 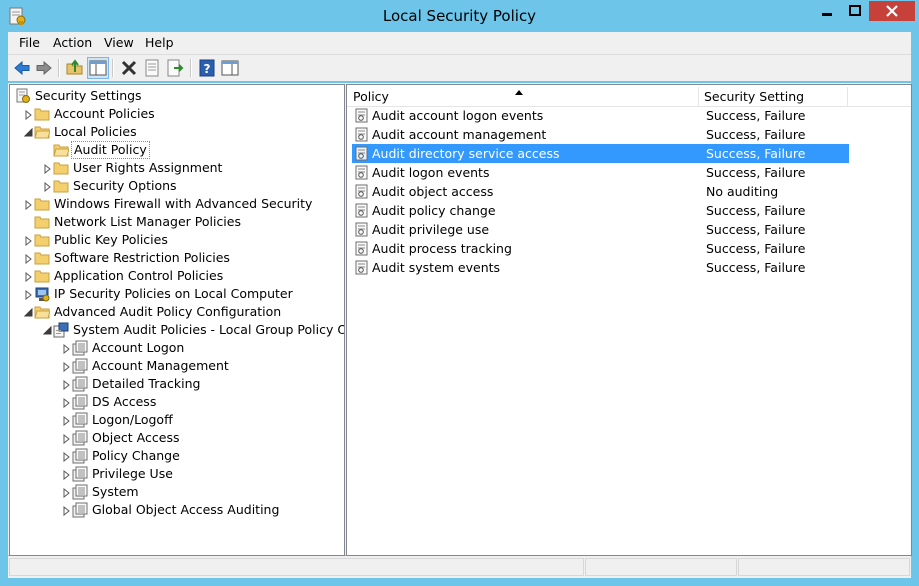 I want to click on list-row: Audit account management Success, Failure, so click(x=600, y=134).